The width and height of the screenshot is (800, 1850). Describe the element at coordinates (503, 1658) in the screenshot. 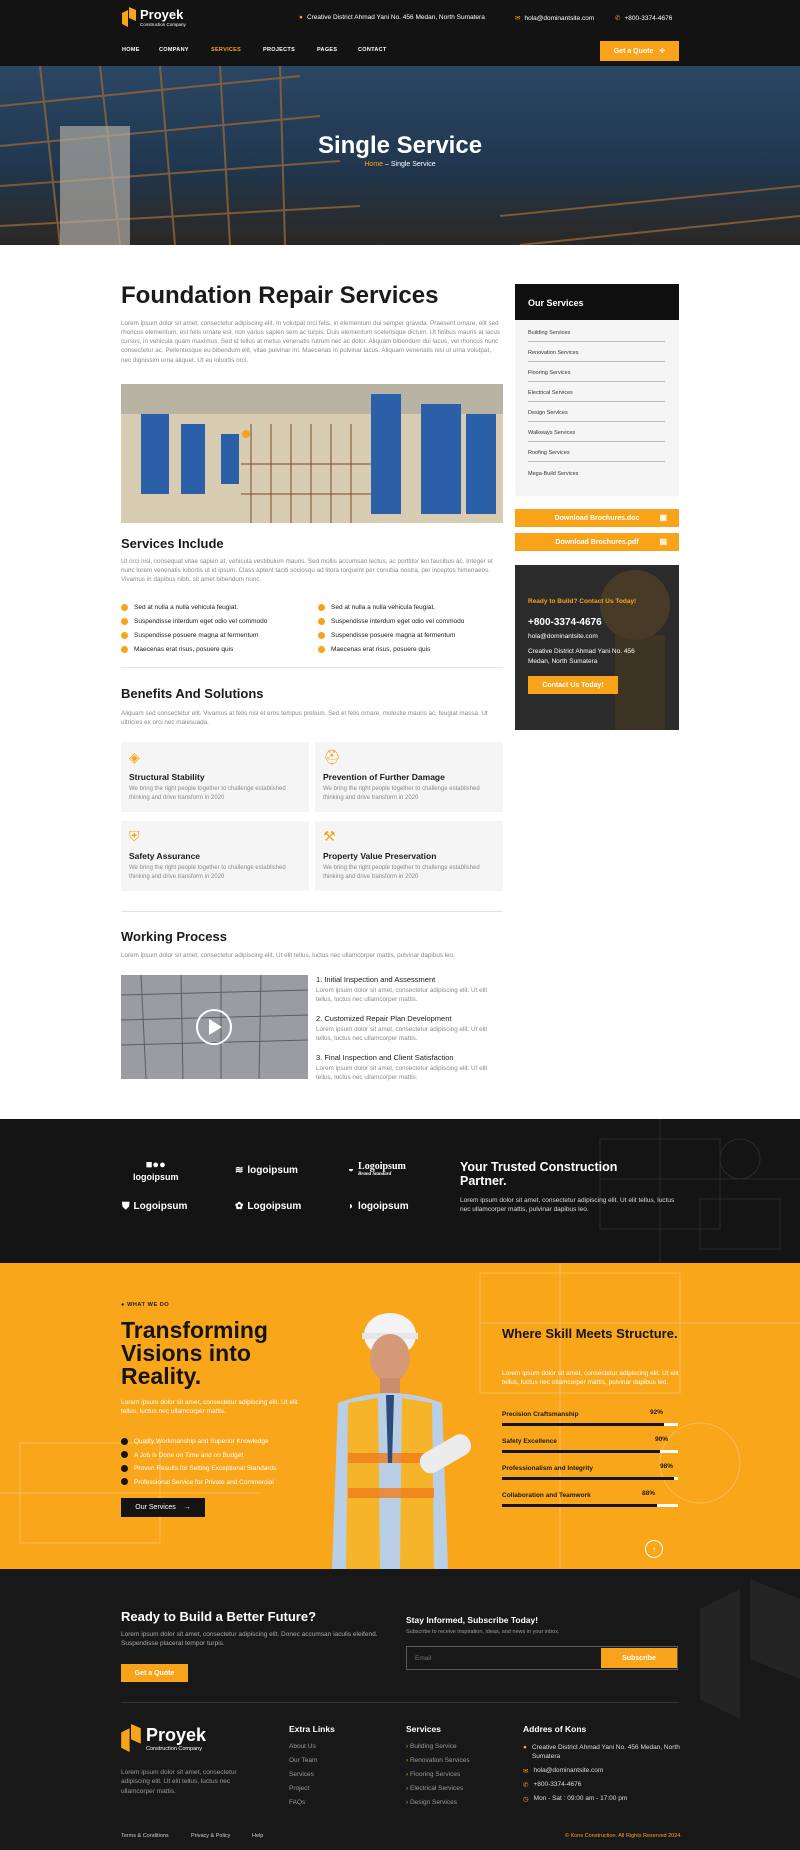

I see `email-input` at that location.